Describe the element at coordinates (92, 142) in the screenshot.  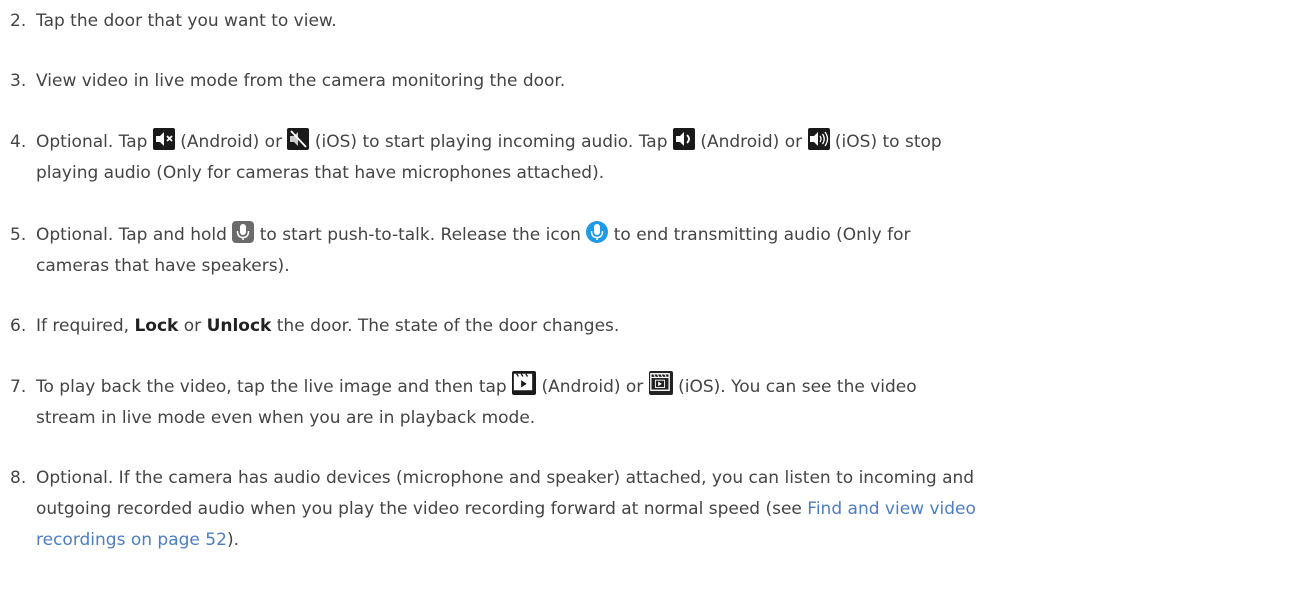
I see `step-text: Optional. Tap` at that location.